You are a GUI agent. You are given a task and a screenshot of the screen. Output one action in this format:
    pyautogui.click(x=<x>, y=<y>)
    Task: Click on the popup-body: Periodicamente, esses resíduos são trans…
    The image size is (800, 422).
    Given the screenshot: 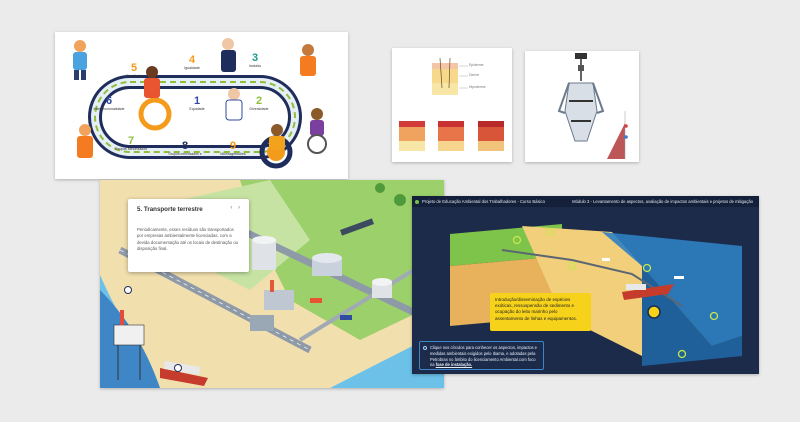 What is the action you would take?
    pyautogui.click(x=188, y=239)
    